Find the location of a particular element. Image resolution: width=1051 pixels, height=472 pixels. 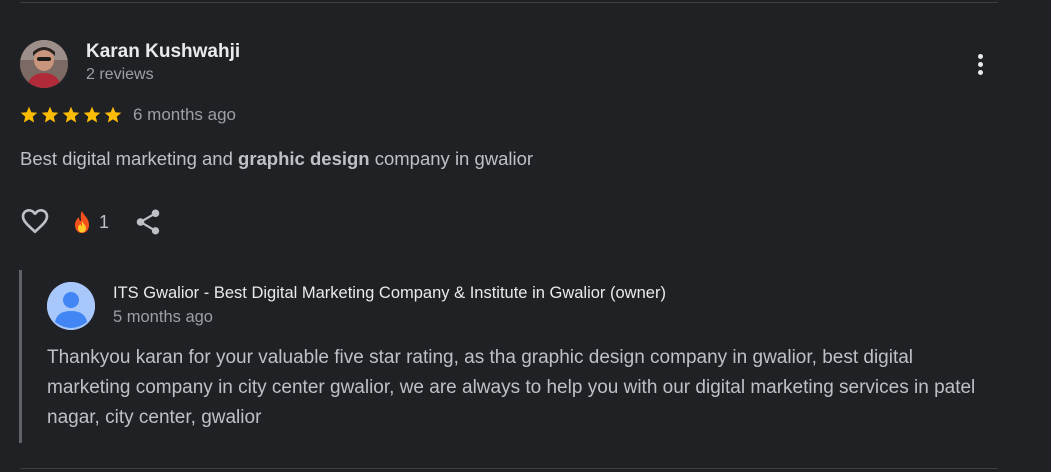

review-text-part: company in gwalior is located at coordinates (451, 158).